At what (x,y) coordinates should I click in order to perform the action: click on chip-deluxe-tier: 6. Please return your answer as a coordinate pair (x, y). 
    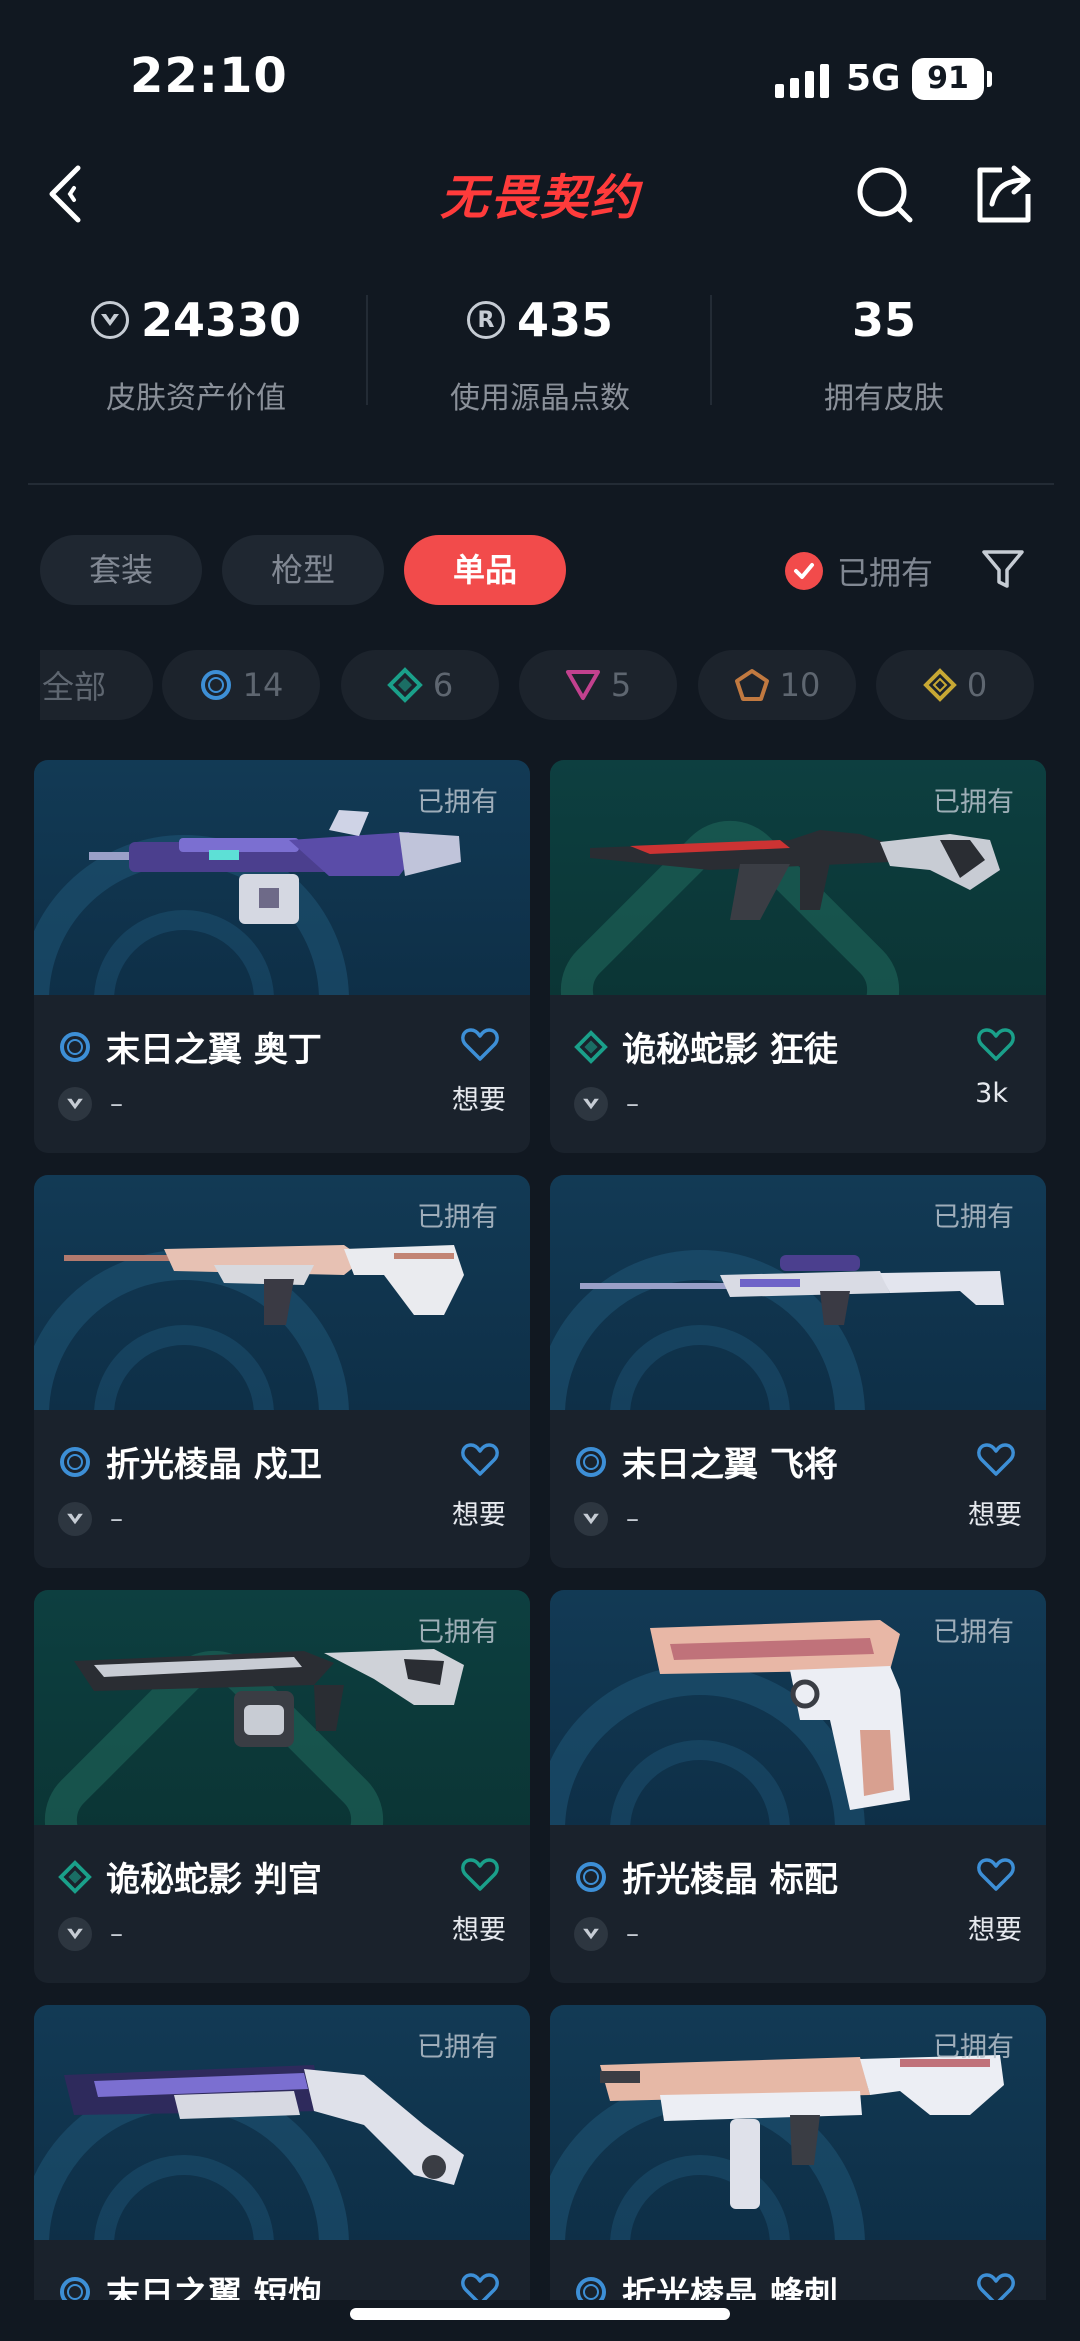
    Looking at the image, I should click on (420, 685).